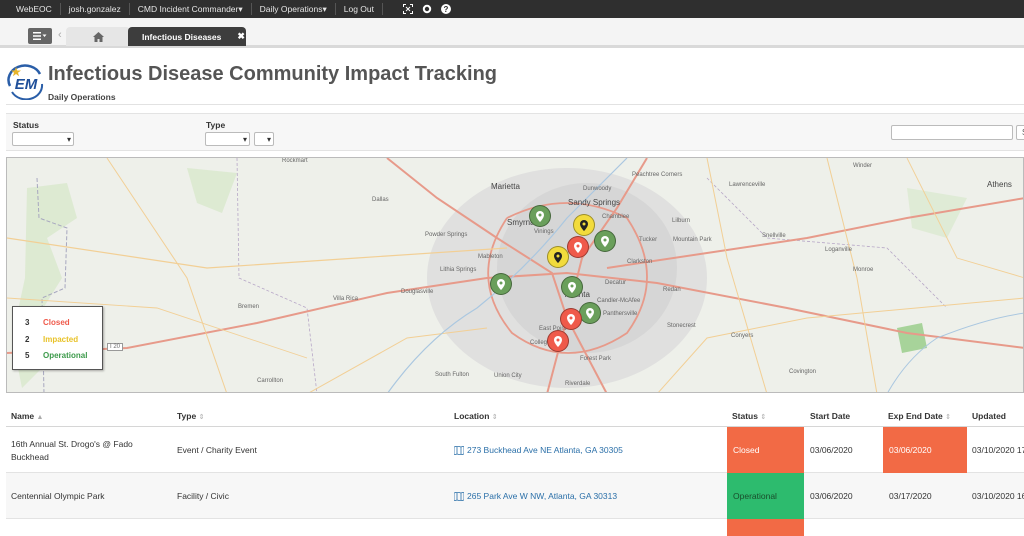 The height and width of the screenshot is (536, 1024). Describe the element at coordinates (190, 416) in the screenshot. I see `column-header-type: Type ⇕` at that location.